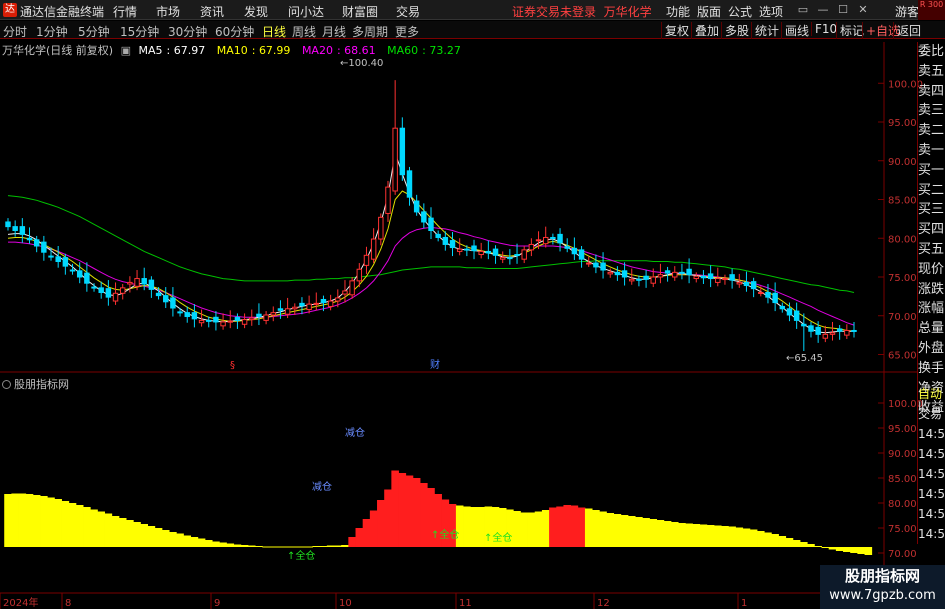  What do you see at coordinates (902, 239) in the screenshot?
I see `y-tick-label: 80.00` at bounding box center [902, 239].